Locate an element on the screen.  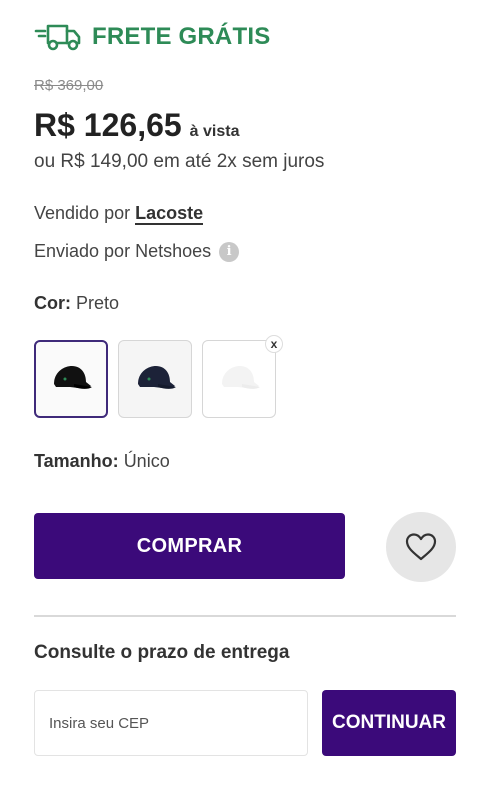
delivery-title: Consulte o prazo de entrega is located at coordinates (162, 652).